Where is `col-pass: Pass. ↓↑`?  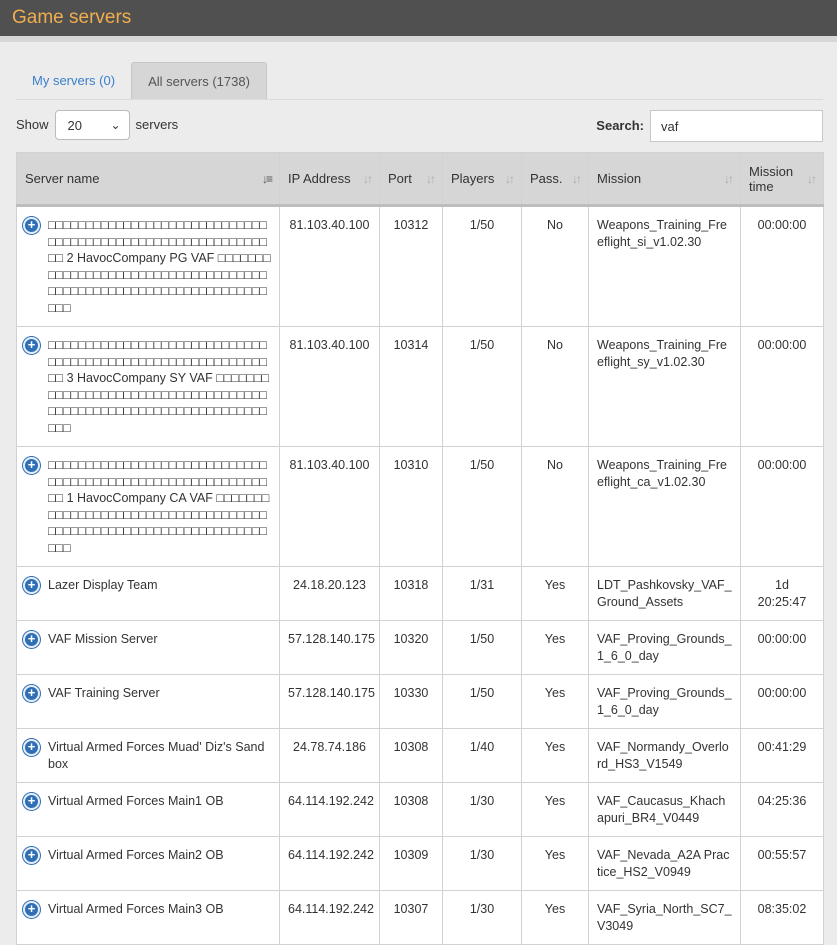 col-pass: Pass. ↓↑ is located at coordinates (555, 179).